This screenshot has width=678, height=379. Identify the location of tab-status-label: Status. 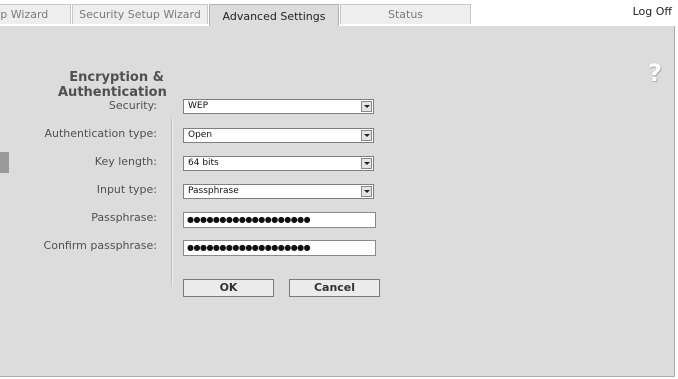
(405, 14).